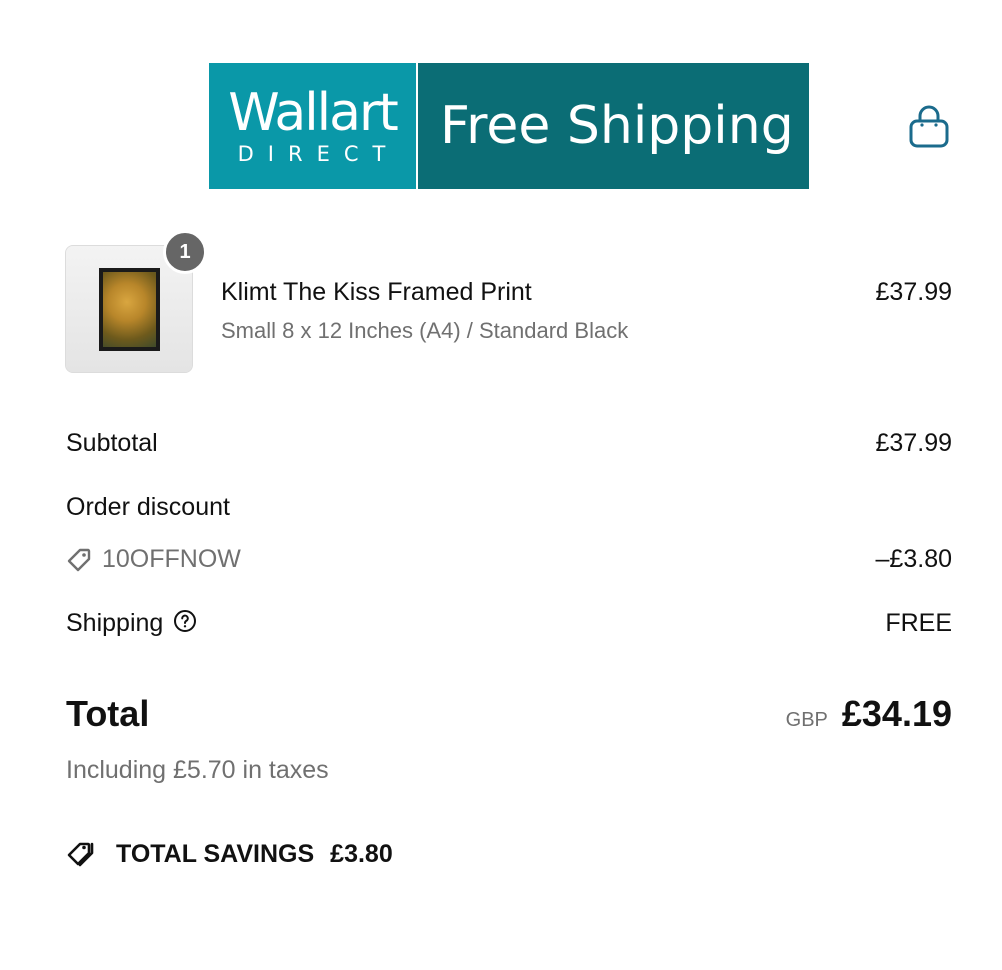  What do you see at coordinates (376, 292) in the screenshot?
I see `product-title: Klimt The Kiss Framed Print` at bounding box center [376, 292].